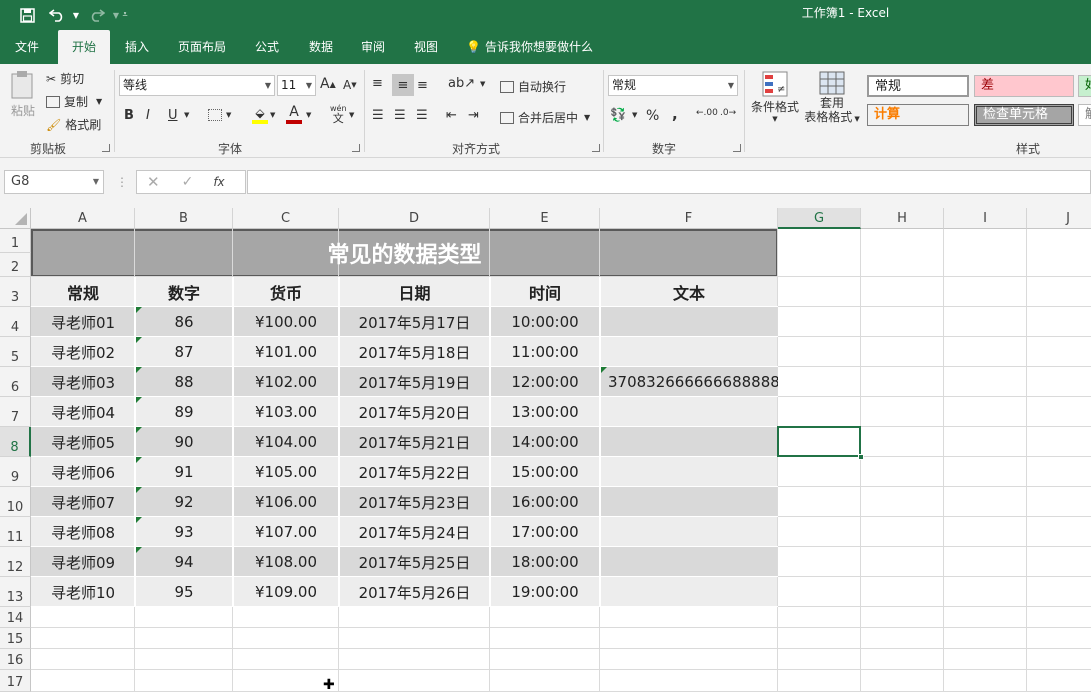 The image size is (1091, 700). What do you see at coordinates (414, 292) in the screenshot?
I see `column-title-cell: 日期` at bounding box center [414, 292].